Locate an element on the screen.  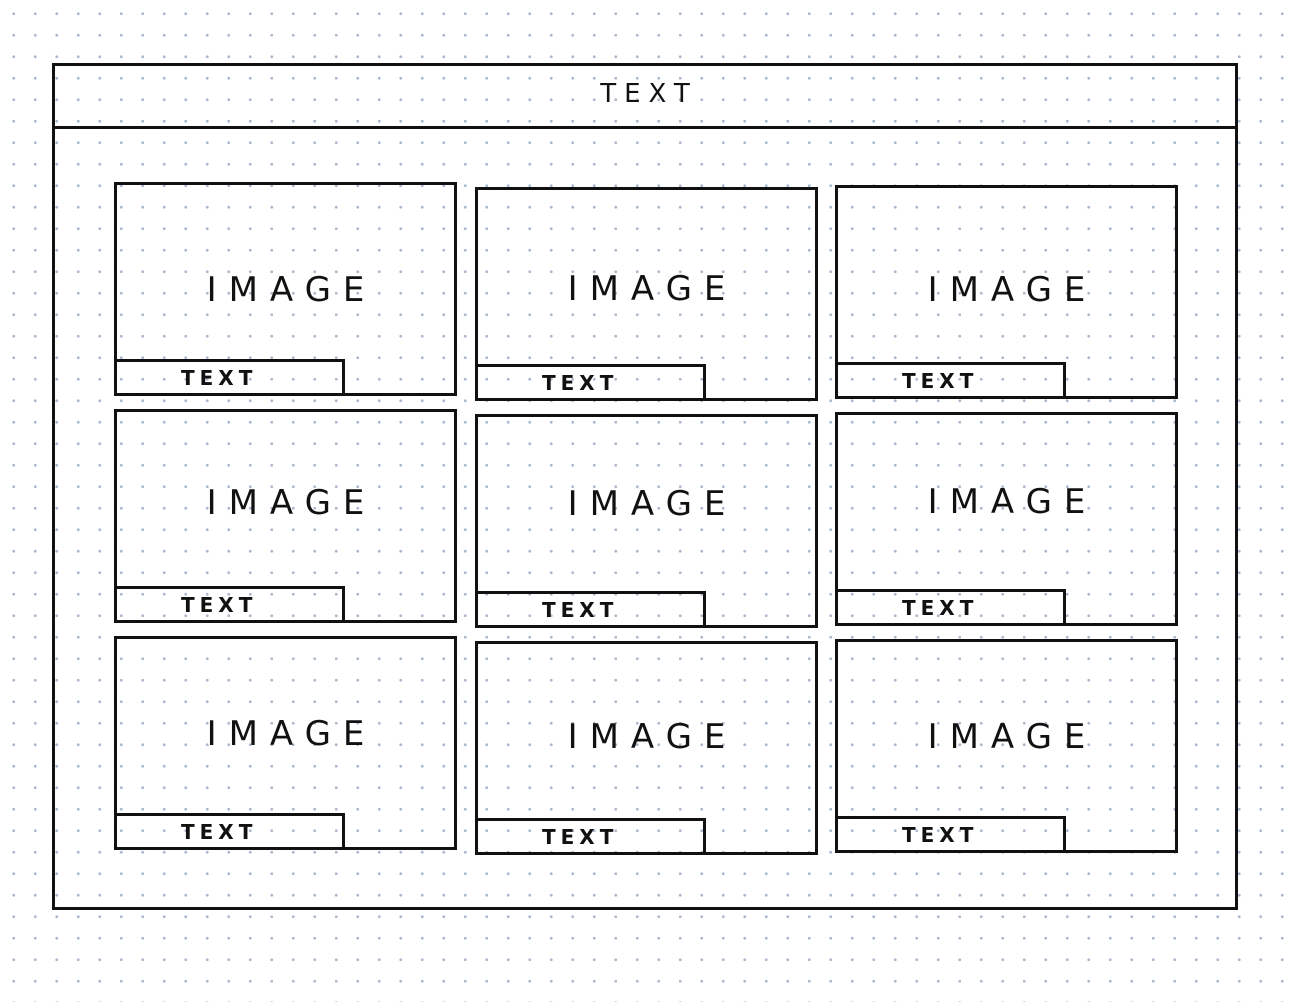
gallery-card-1: IMAGE TEXT is located at coordinates (285, 289).